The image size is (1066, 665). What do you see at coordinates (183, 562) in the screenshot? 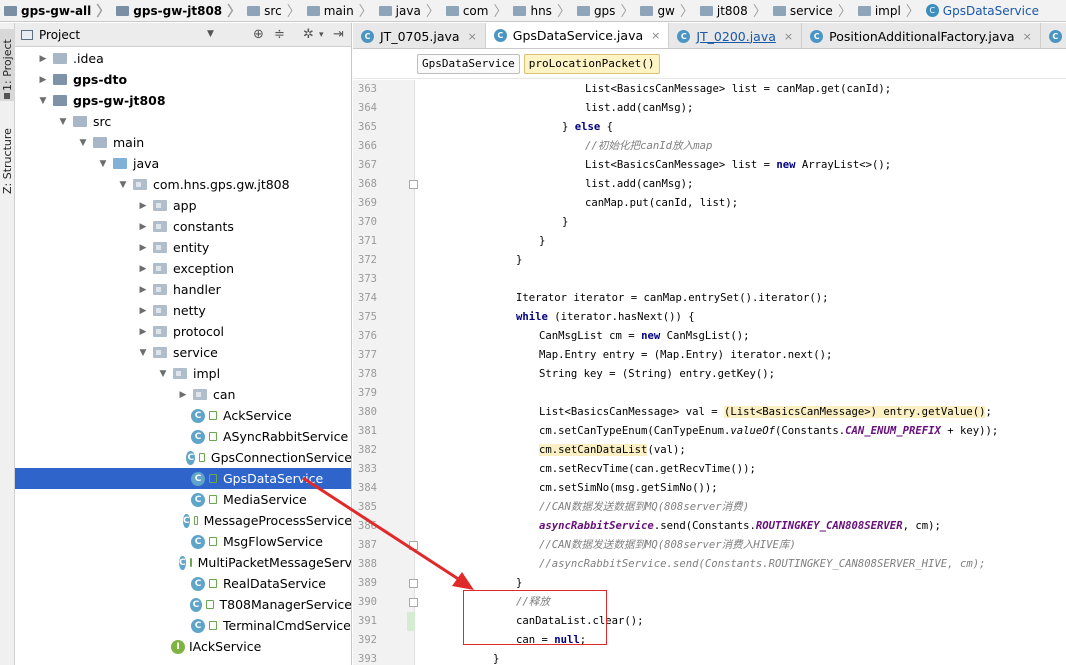
I see `tree-class-item: C MultiPacketMessageService` at bounding box center [183, 562].